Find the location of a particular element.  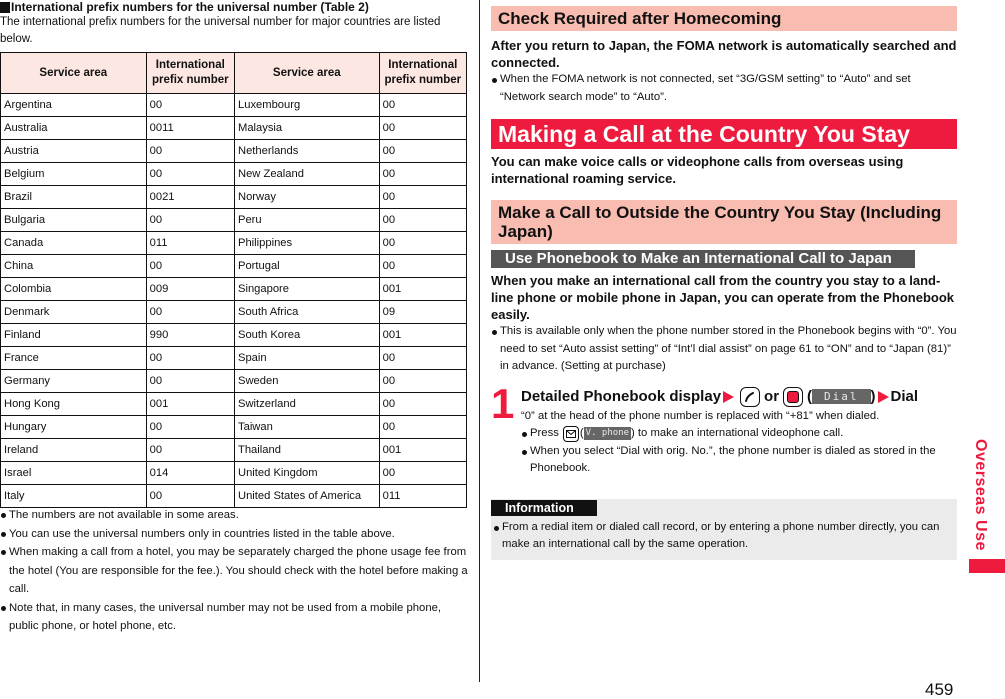

cell-service-area: Brazil is located at coordinates (73, 197).